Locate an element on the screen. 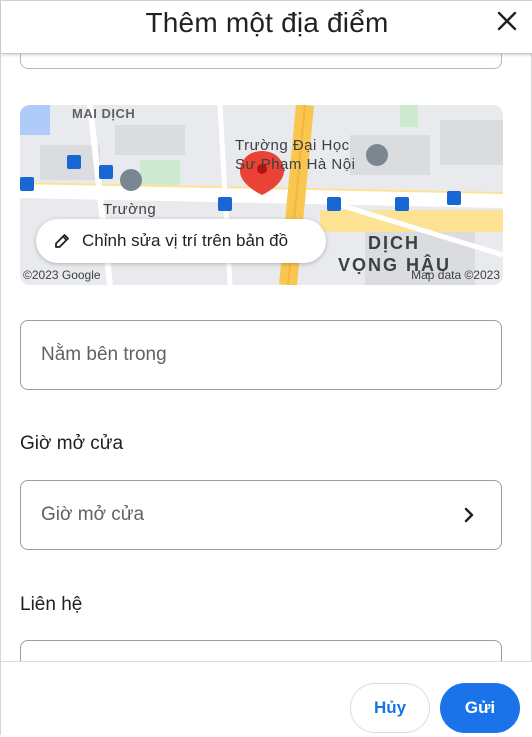 The image size is (532, 737). map-label-mai-dich: MAI DỊCH is located at coordinates (104, 113).